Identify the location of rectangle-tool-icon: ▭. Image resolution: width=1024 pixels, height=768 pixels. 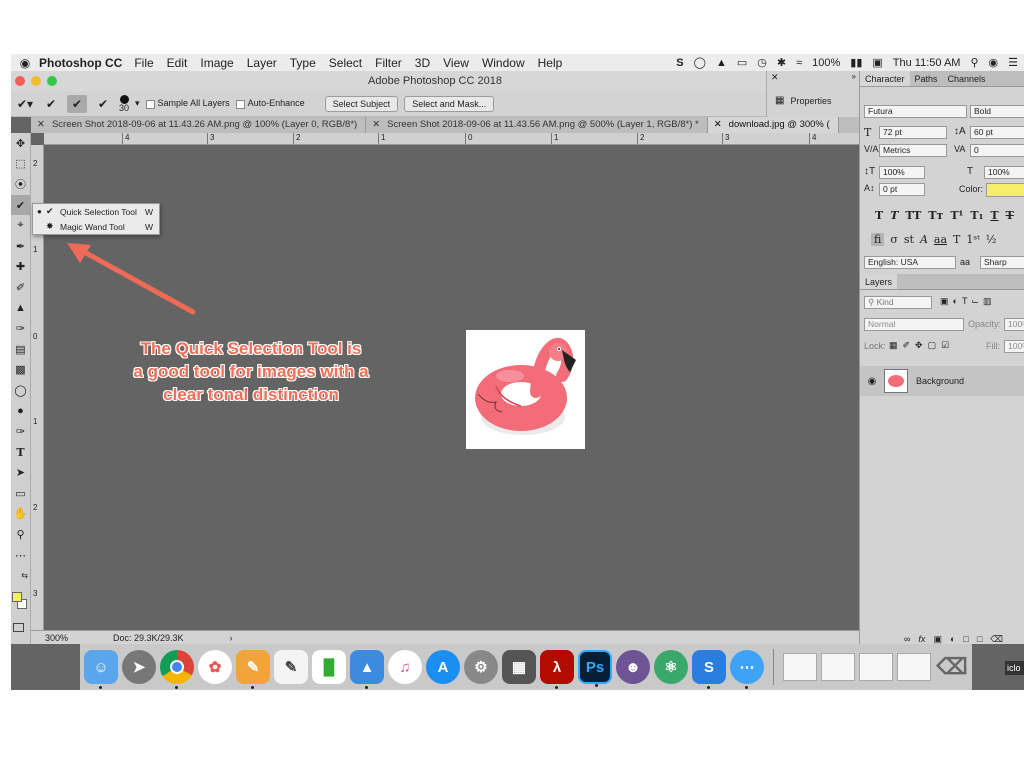
(20, 493).